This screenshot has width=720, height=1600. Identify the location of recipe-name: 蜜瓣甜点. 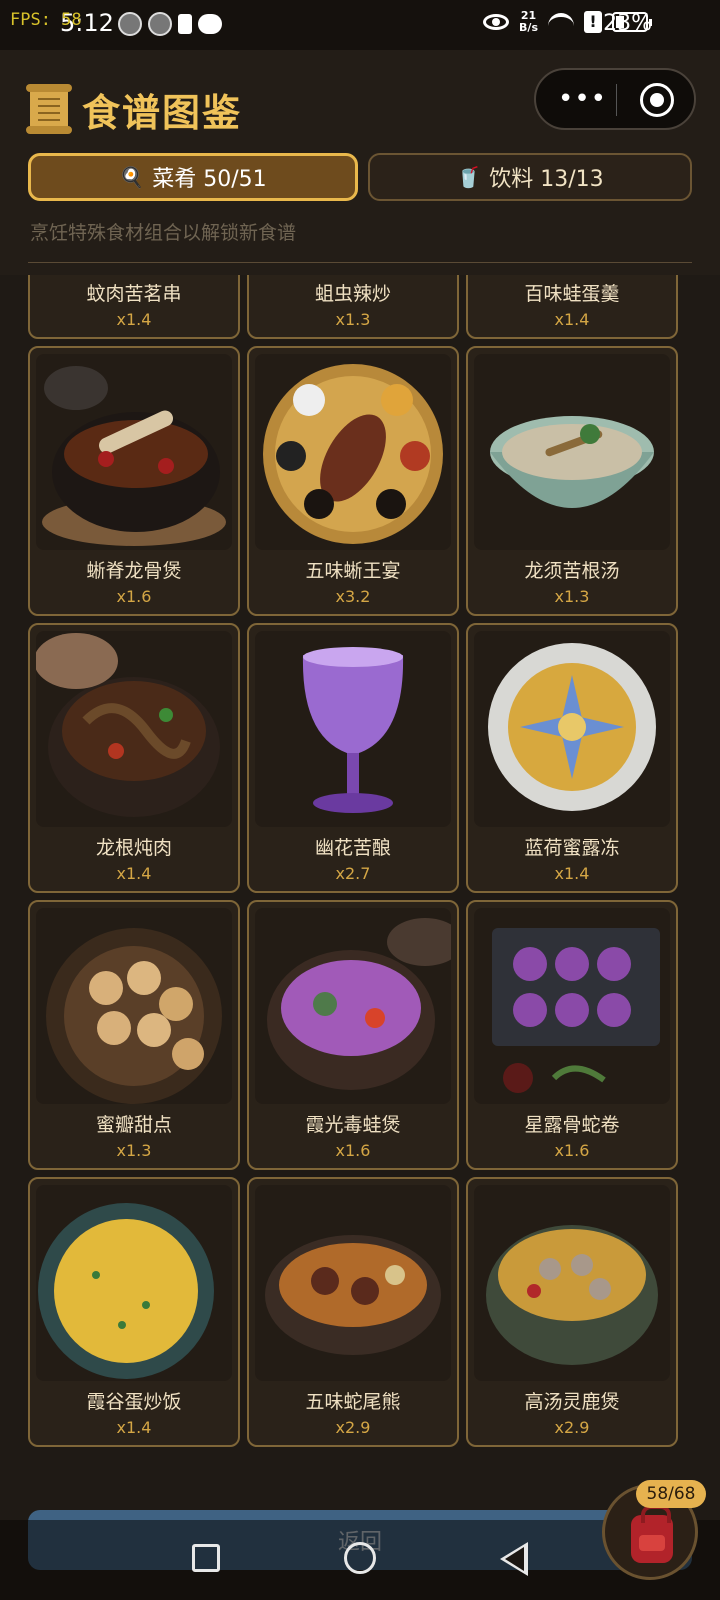
(133, 1125).